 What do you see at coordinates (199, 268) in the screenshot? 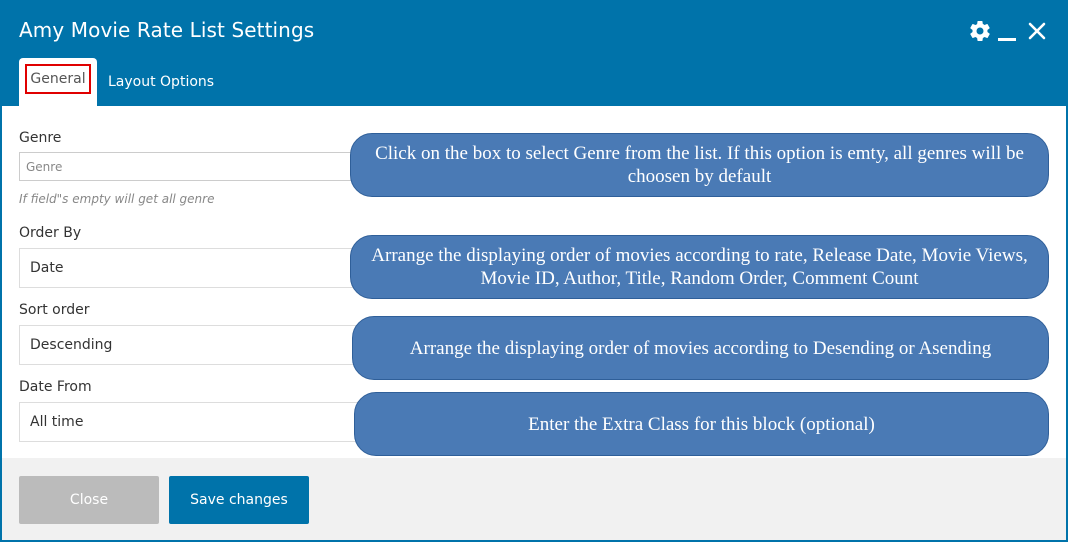
I see `order-by-select: Date` at bounding box center [199, 268].